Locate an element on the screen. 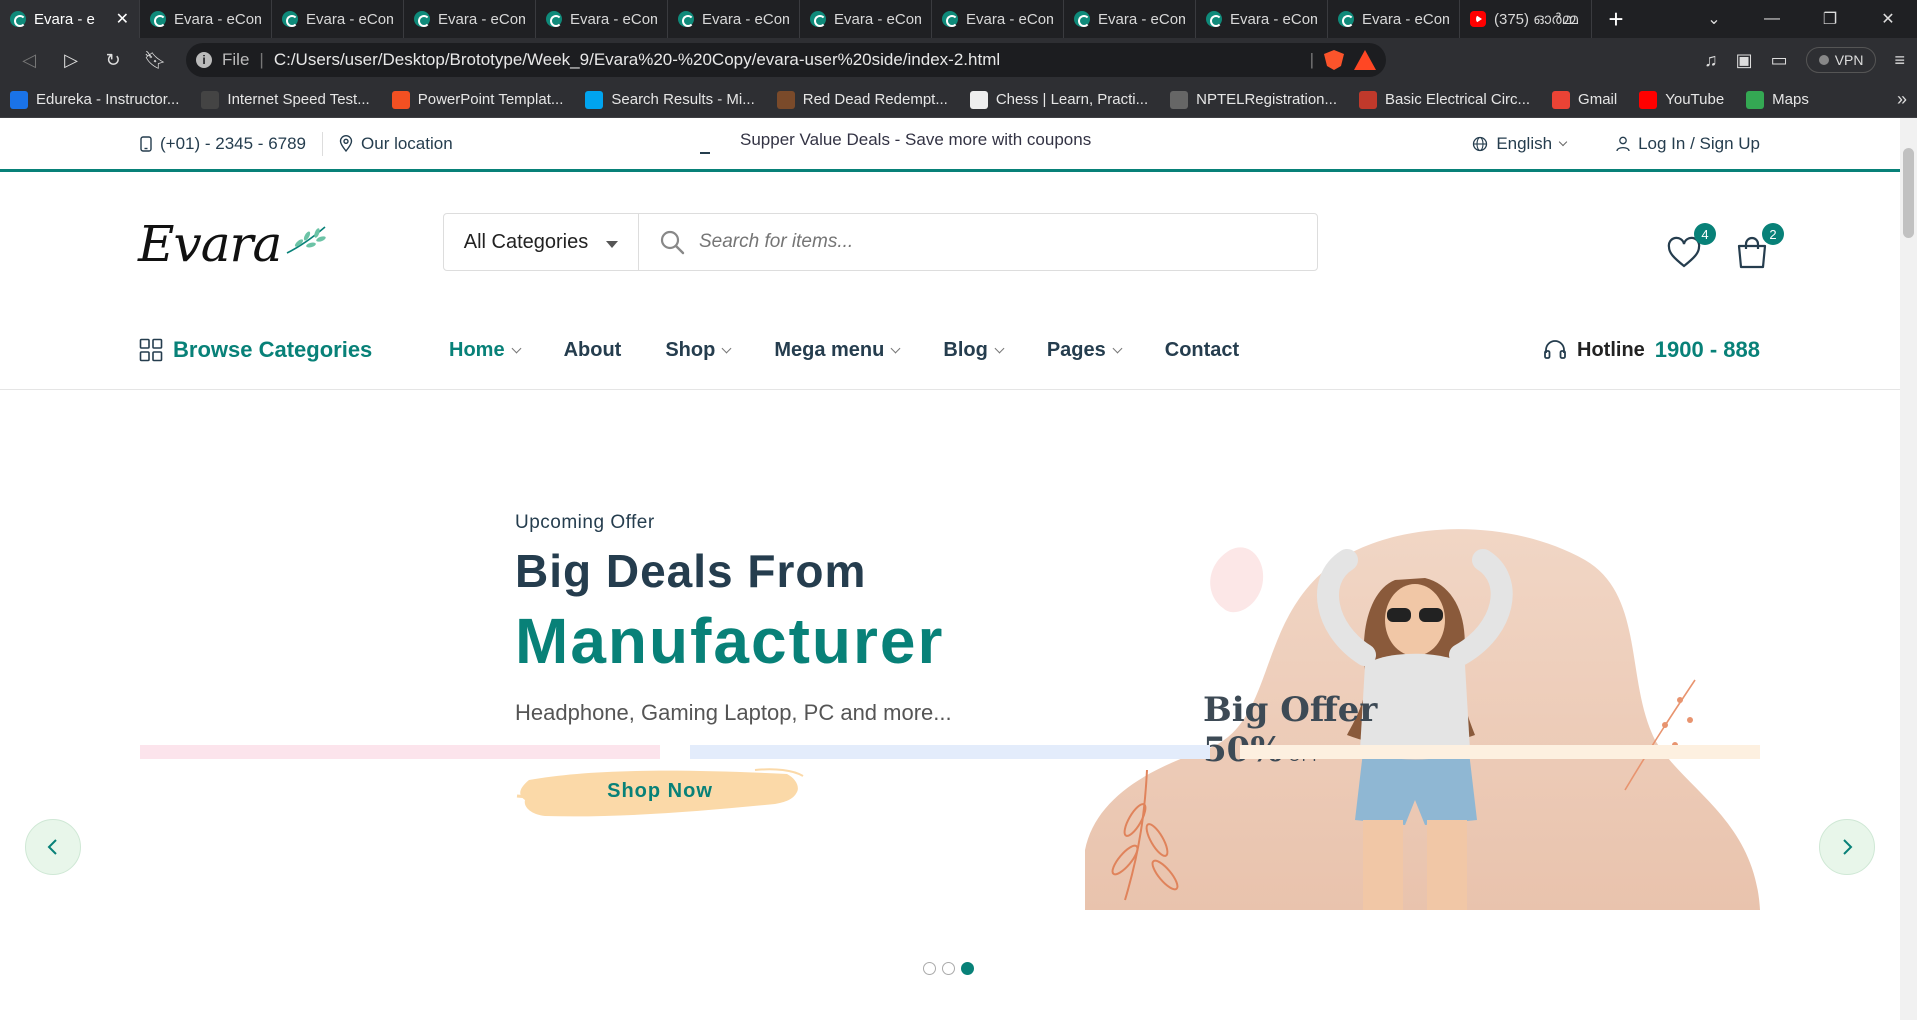  scrollbar-thumb is located at coordinates (1908, 193).